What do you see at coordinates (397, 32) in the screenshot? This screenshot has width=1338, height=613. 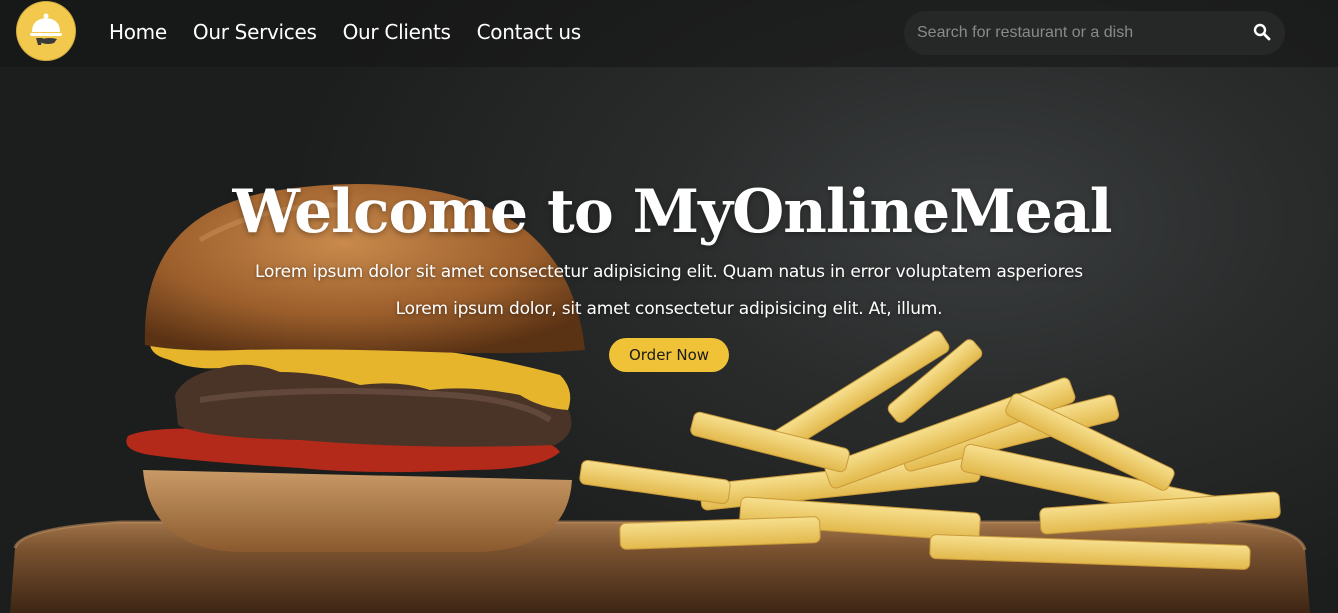 I see `nav-link-our-clients: Our Clients` at bounding box center [397, 32].